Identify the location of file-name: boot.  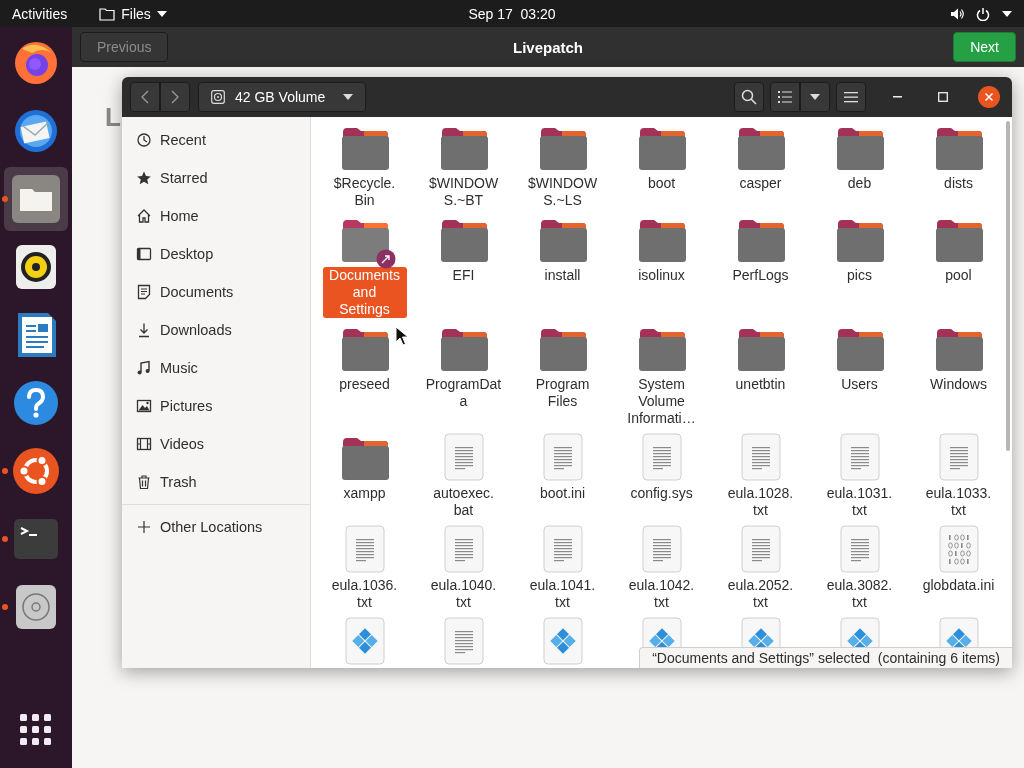
(661, 183).